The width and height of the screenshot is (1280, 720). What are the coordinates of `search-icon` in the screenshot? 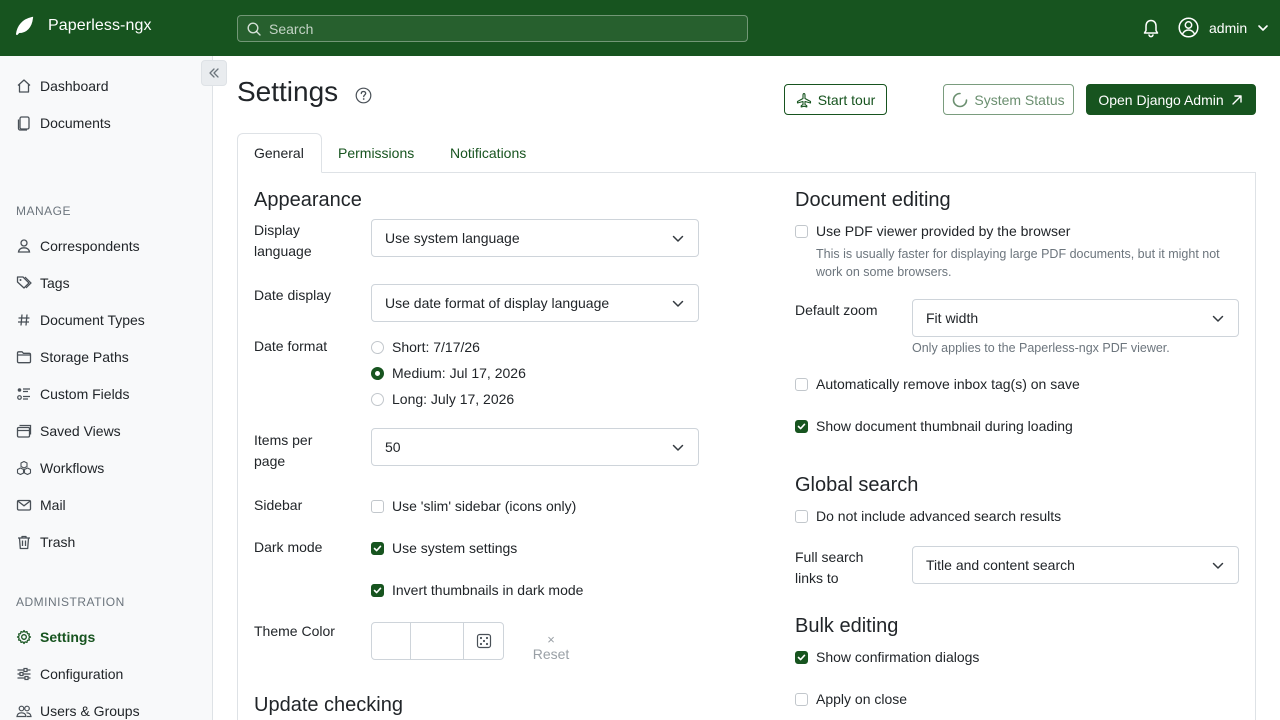 It's located at (254, 28).